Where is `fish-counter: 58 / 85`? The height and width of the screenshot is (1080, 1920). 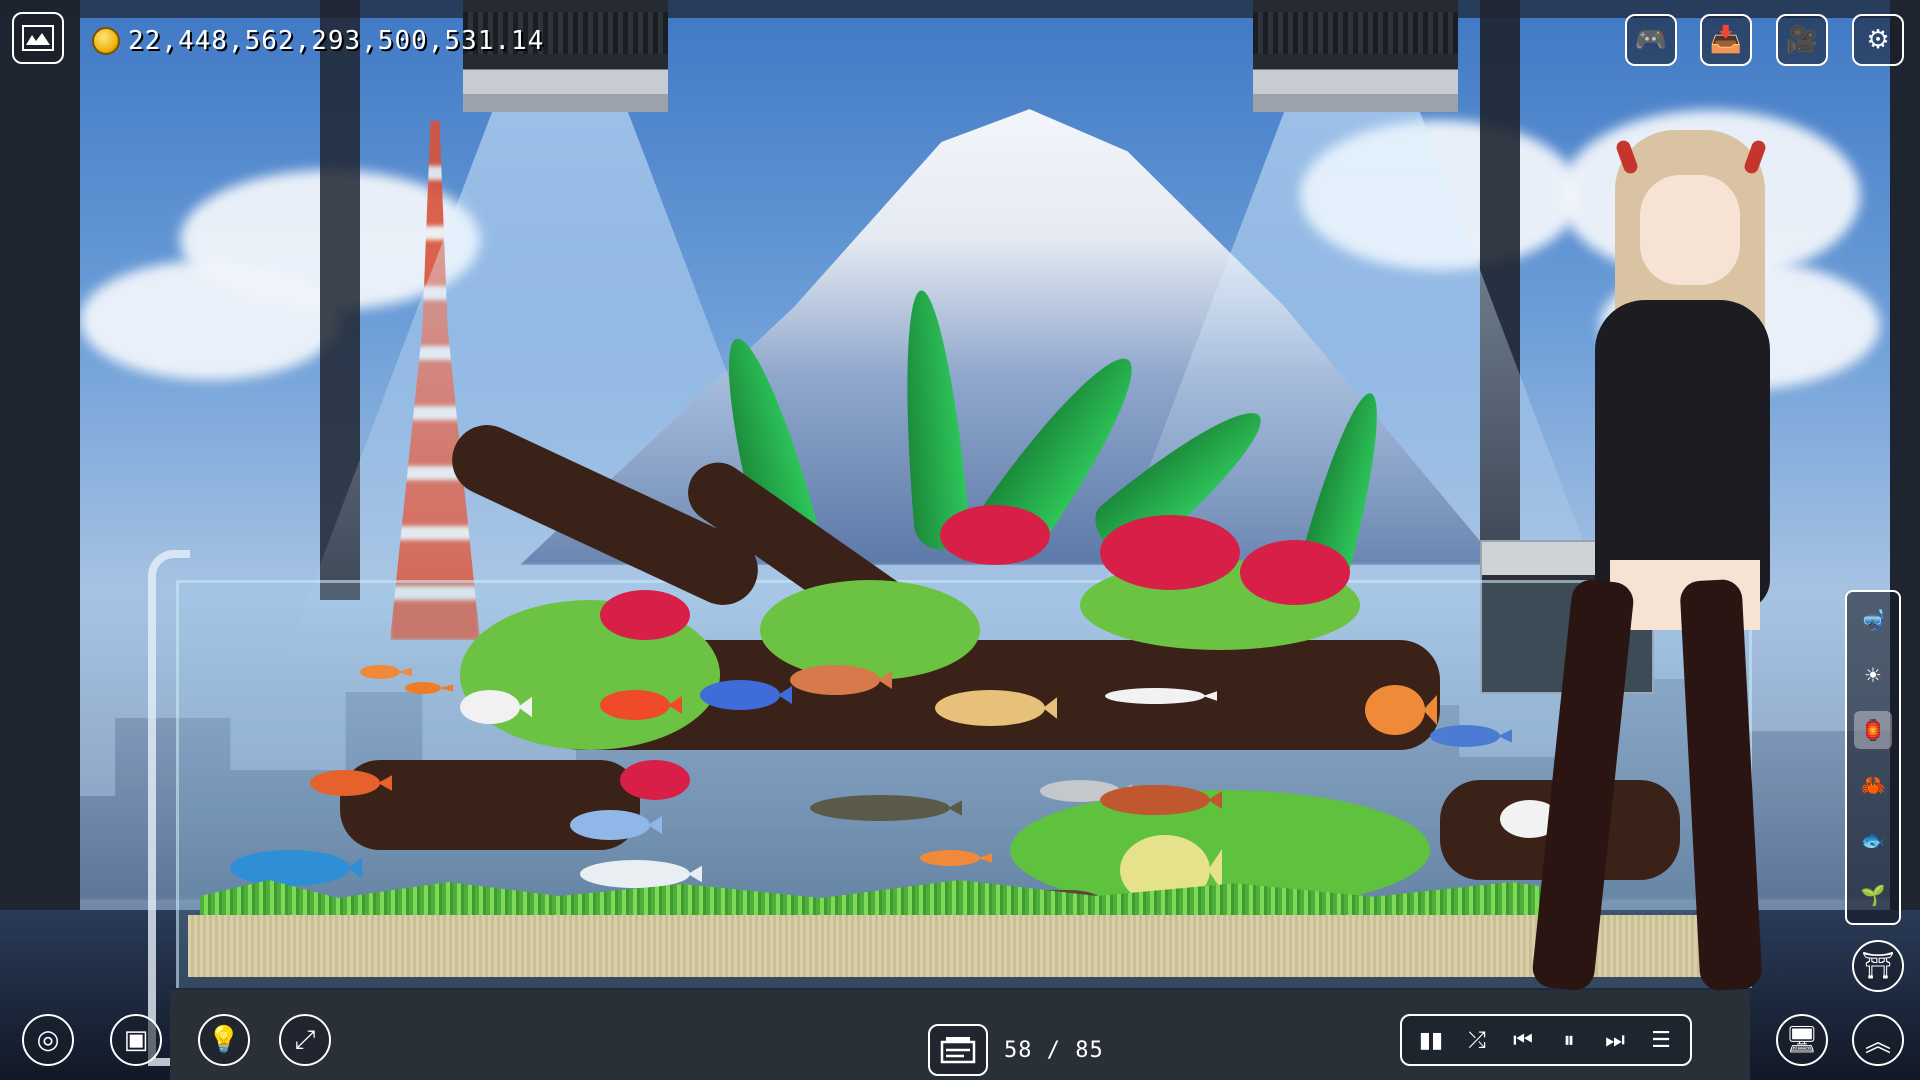 fish-counter: 58 / 85 is located at coordinates (1016, 1050).